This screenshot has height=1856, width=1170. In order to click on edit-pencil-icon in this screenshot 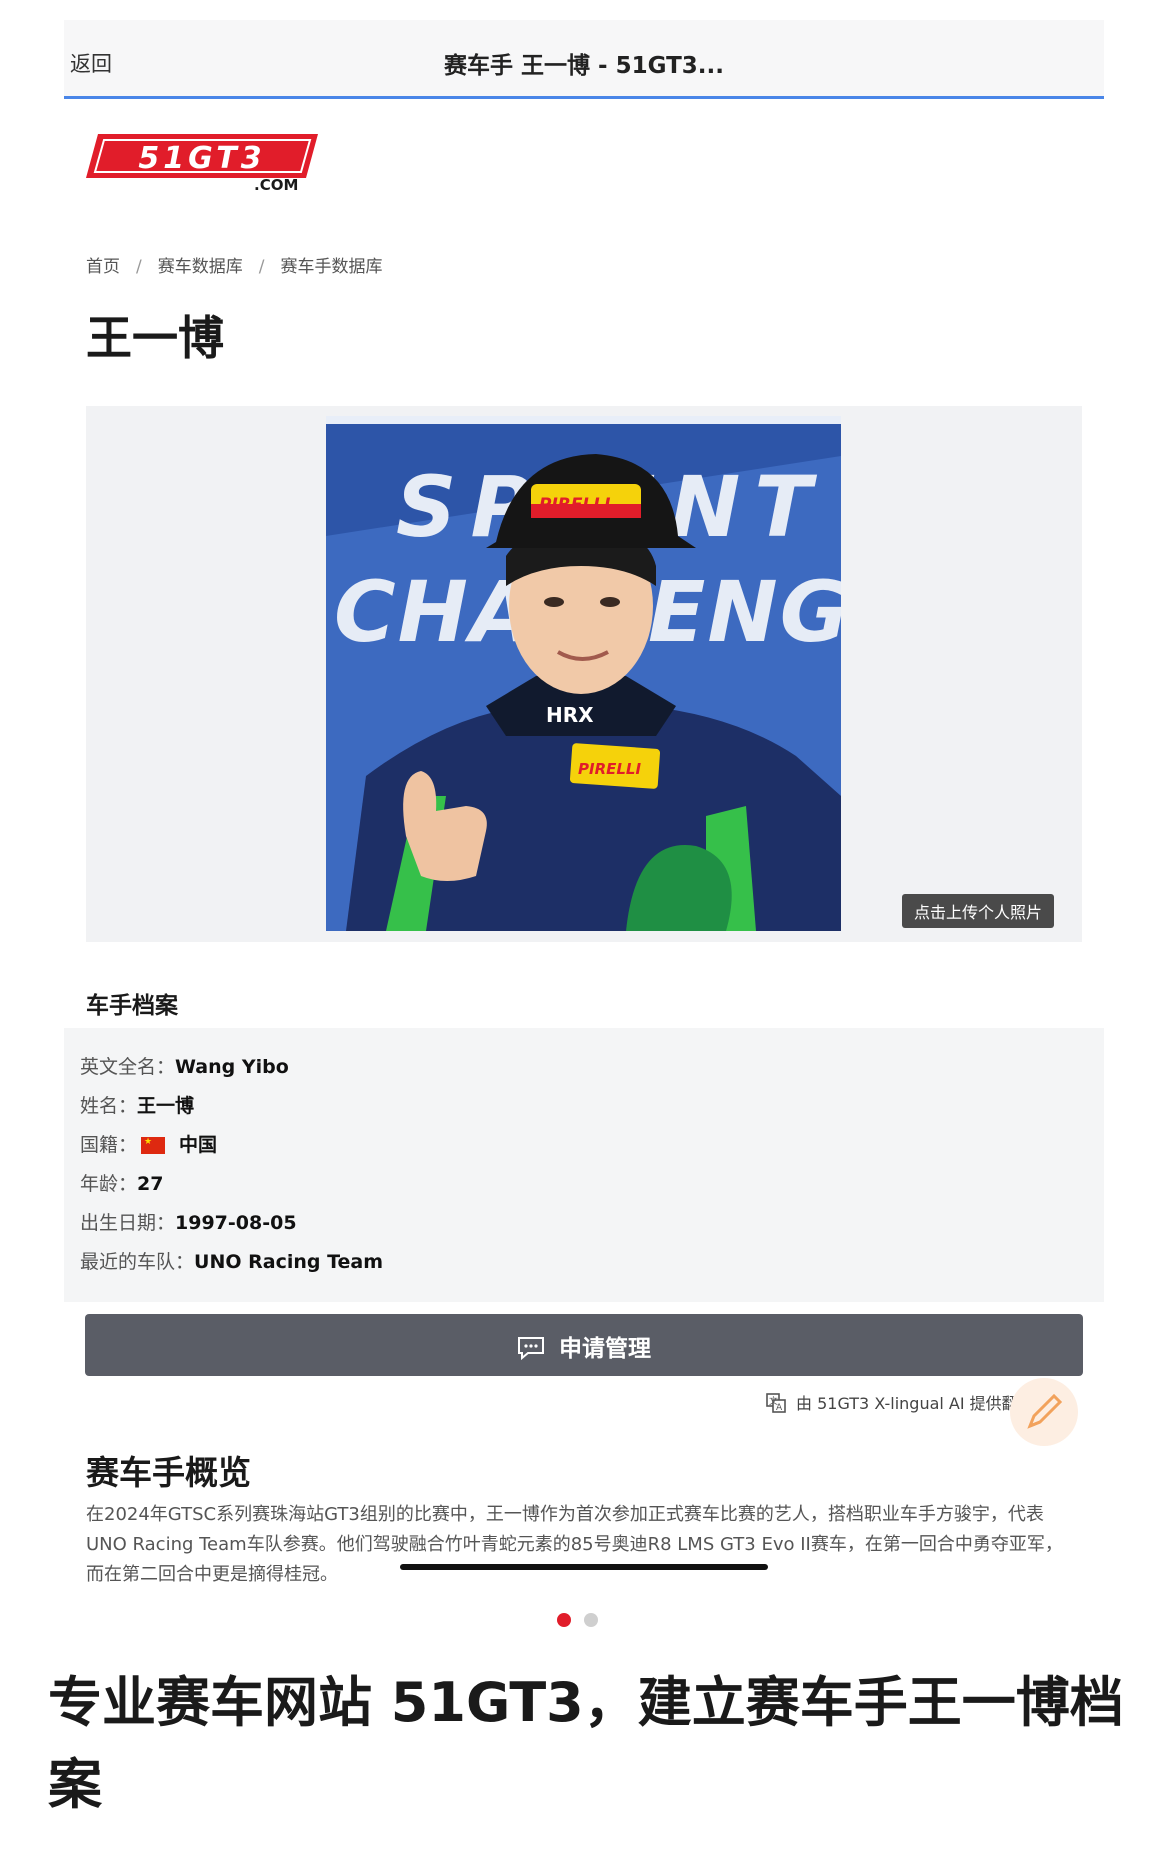, I will do `click(1045, 1411)`.